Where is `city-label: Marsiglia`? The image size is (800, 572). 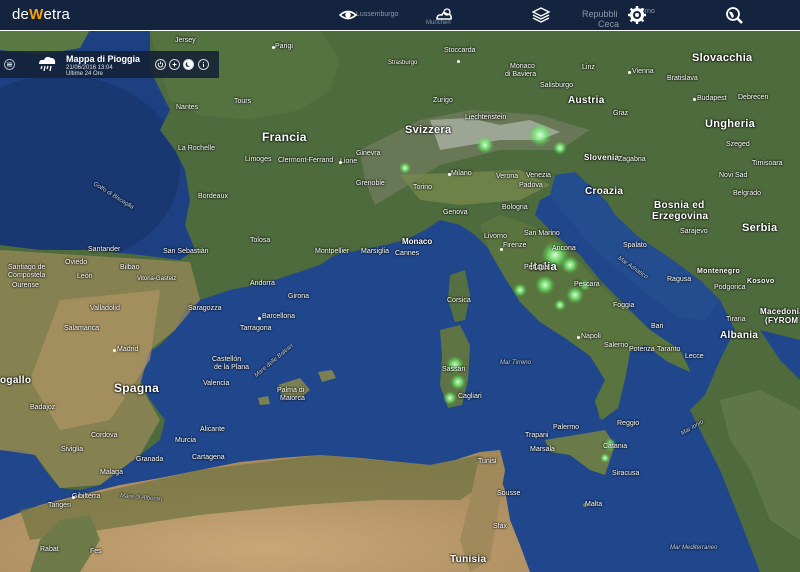 city-label: Marsiglia is located at coordinates (375, 251).